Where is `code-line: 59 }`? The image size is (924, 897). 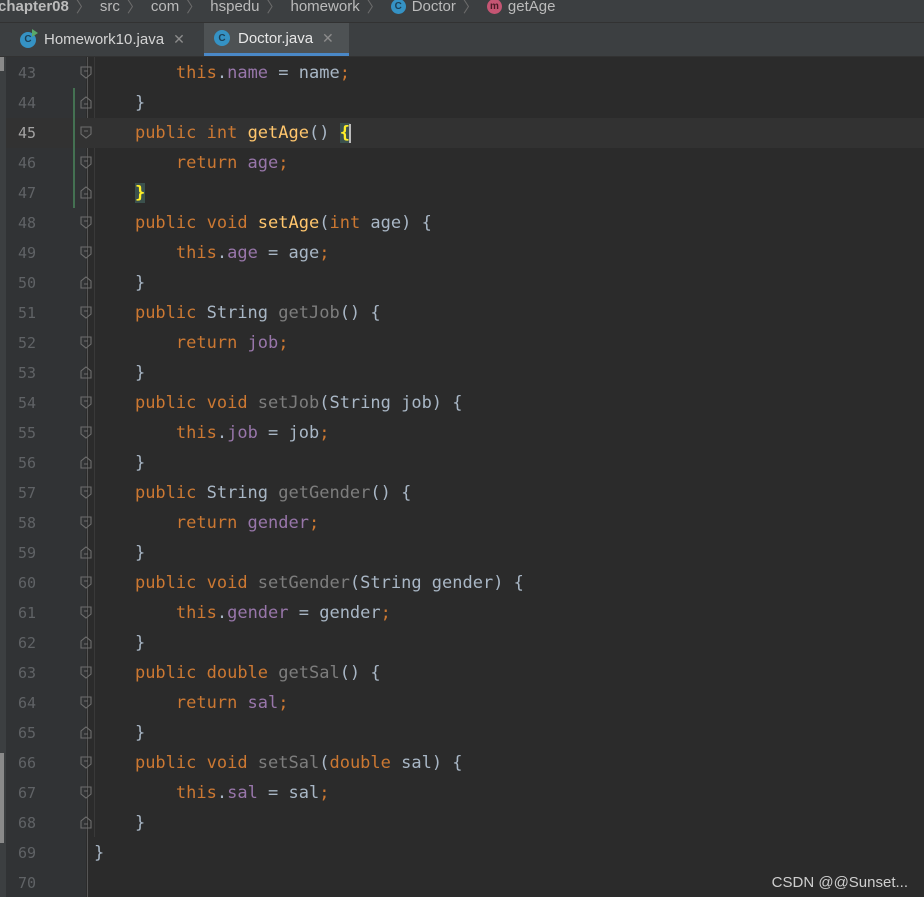
code-line: 59 } is located at coordinates (465, 553).